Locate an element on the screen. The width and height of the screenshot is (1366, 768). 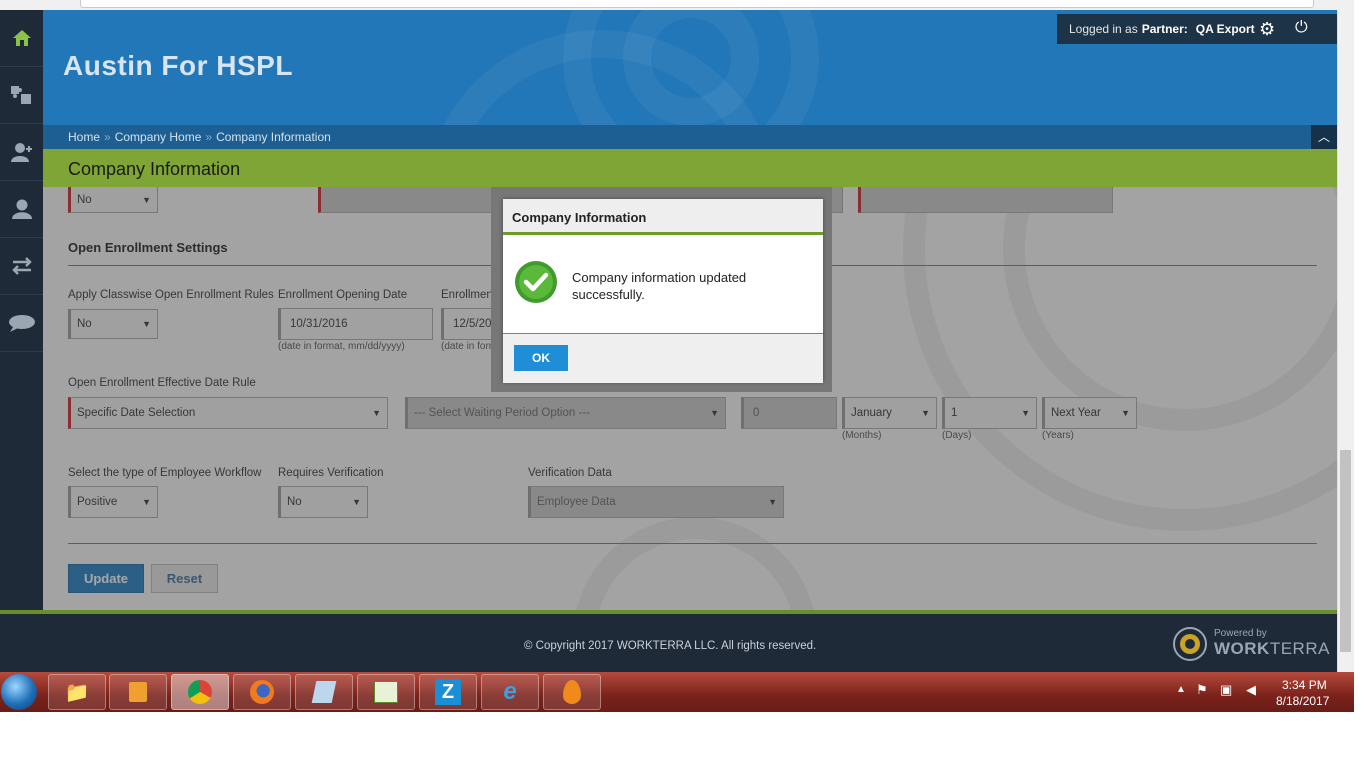
page-title: Company Information is located at coordinates (154, 169).